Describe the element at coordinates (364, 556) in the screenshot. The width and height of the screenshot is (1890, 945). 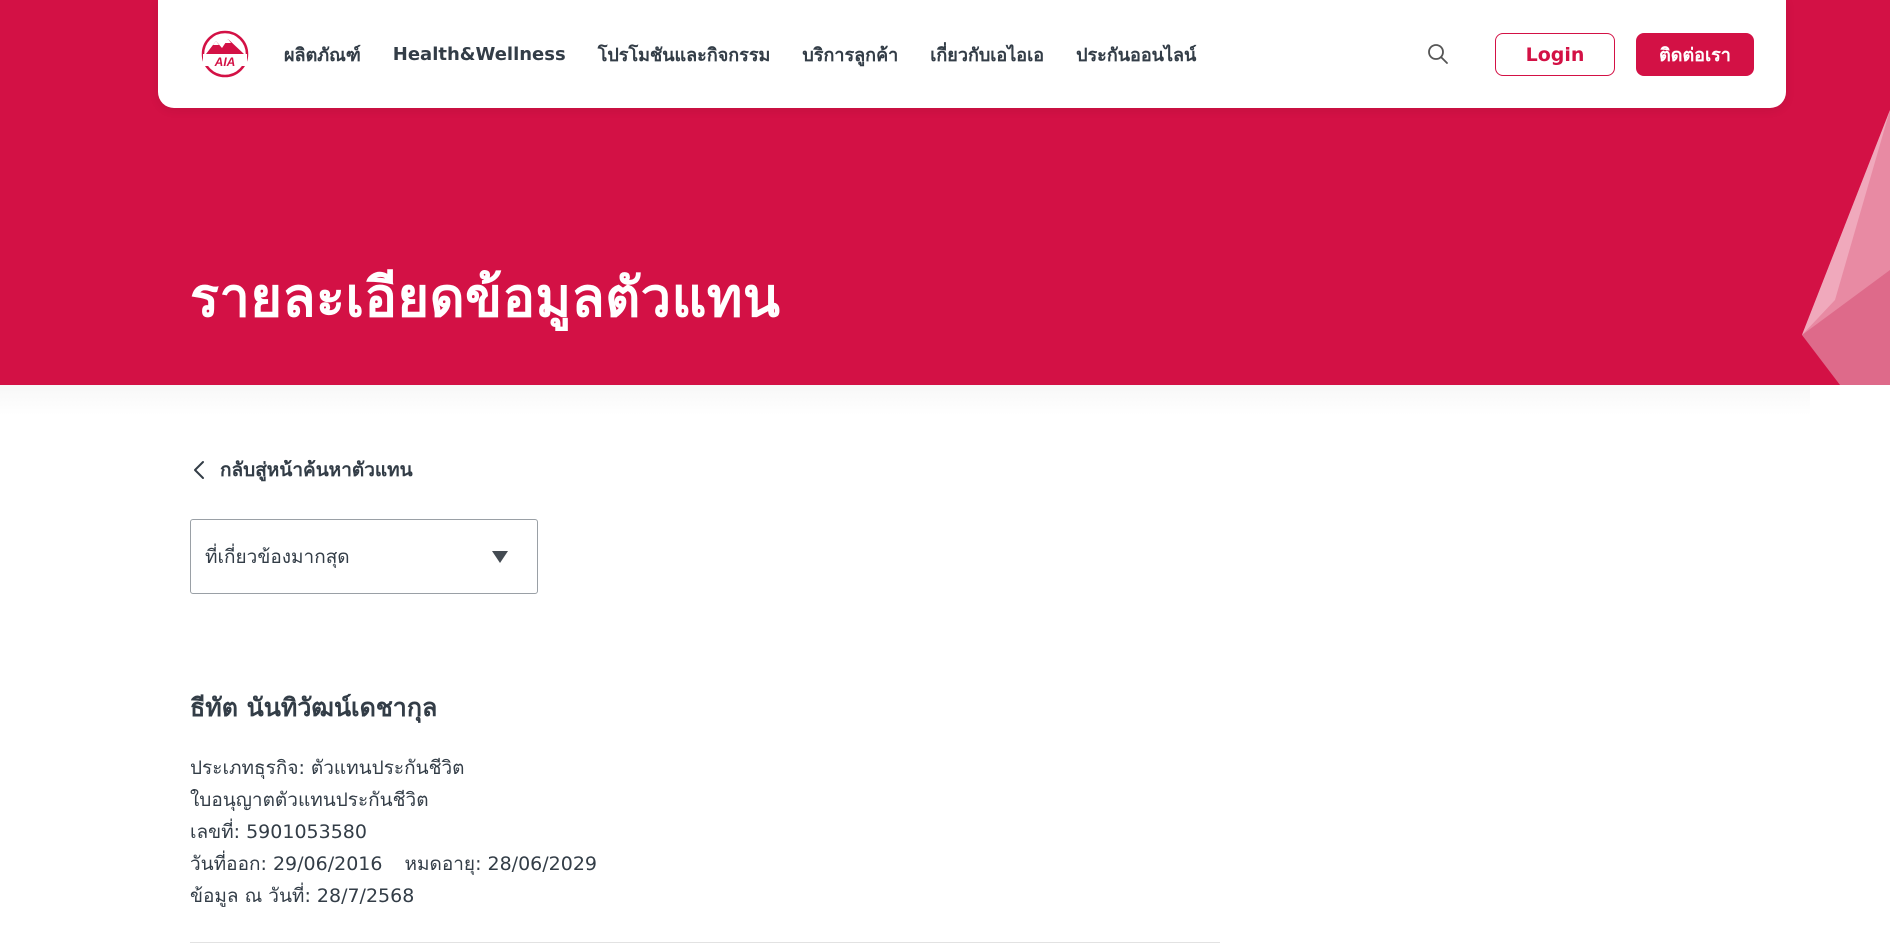
I see `sort-dropdown: ที่เกี่ยวข้องมากสุด` at that location.